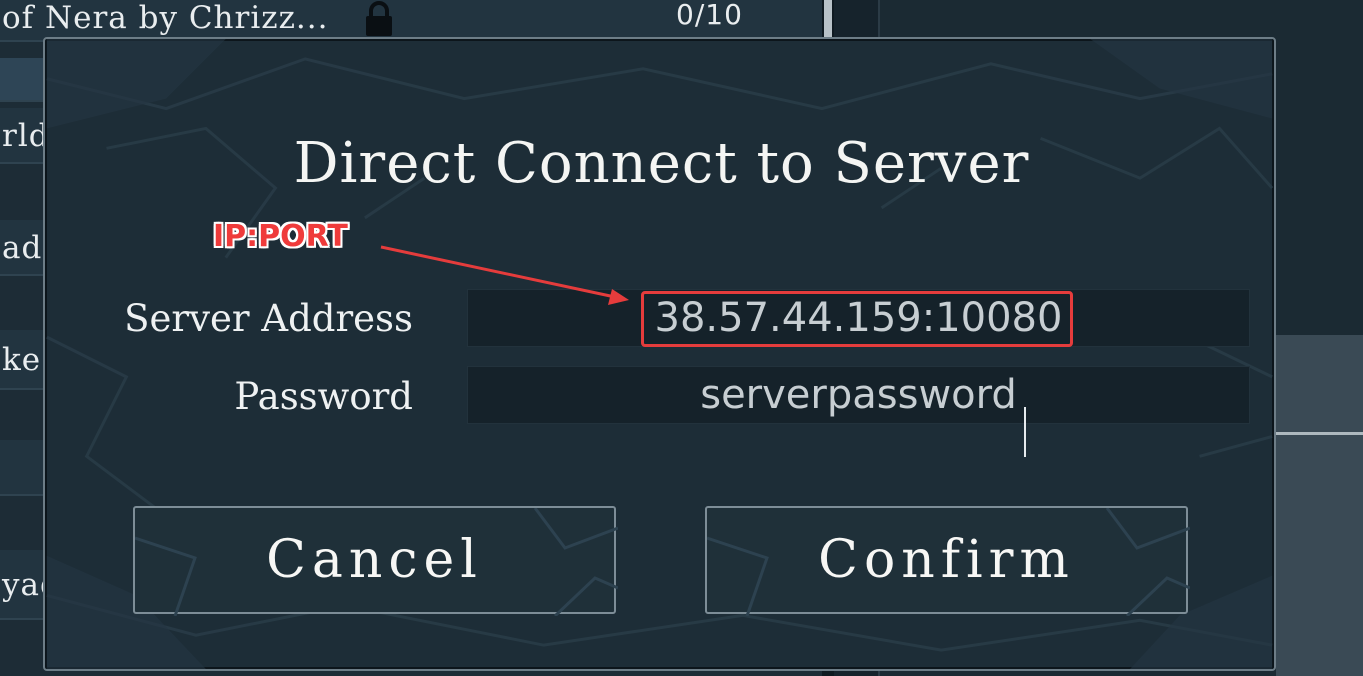  Describe the element at coordinates (709, 15) in the screenshot. I see `player-count: 0/10` at that location.